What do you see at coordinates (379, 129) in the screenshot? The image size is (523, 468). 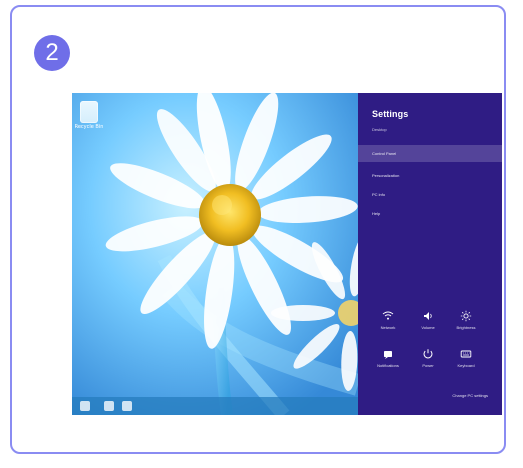 I see `settings-subtitle: Desktop` at bounding box center [379, 129].